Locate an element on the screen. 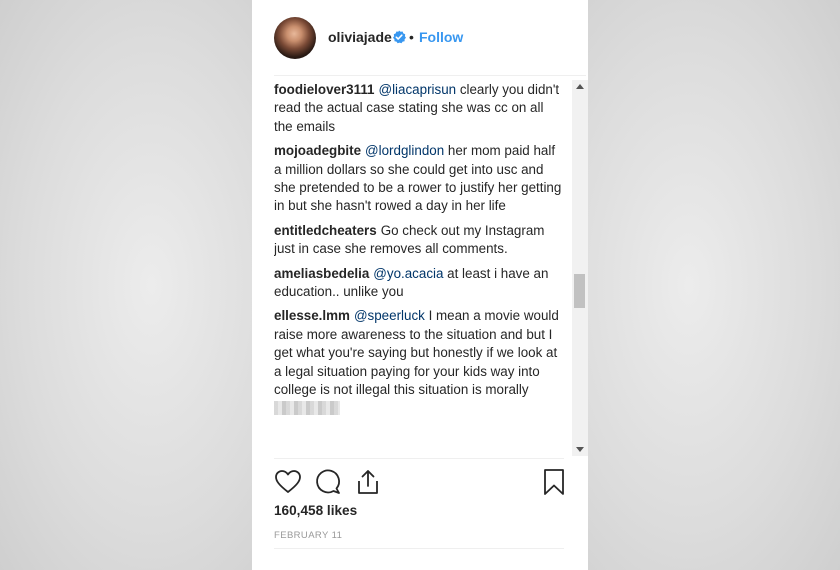  comment-username: ellesse.lmm is located at coordinates (312, 315).